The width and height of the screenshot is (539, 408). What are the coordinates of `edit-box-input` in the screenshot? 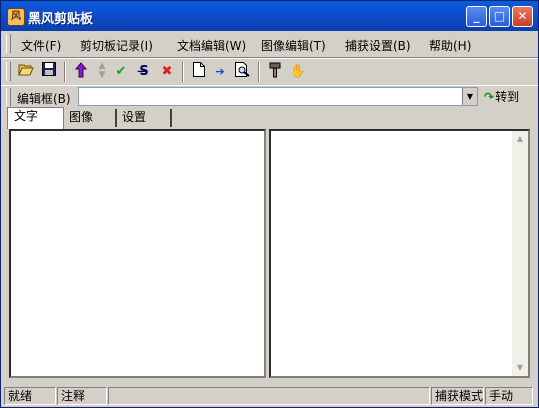 It's located at (272, 96).